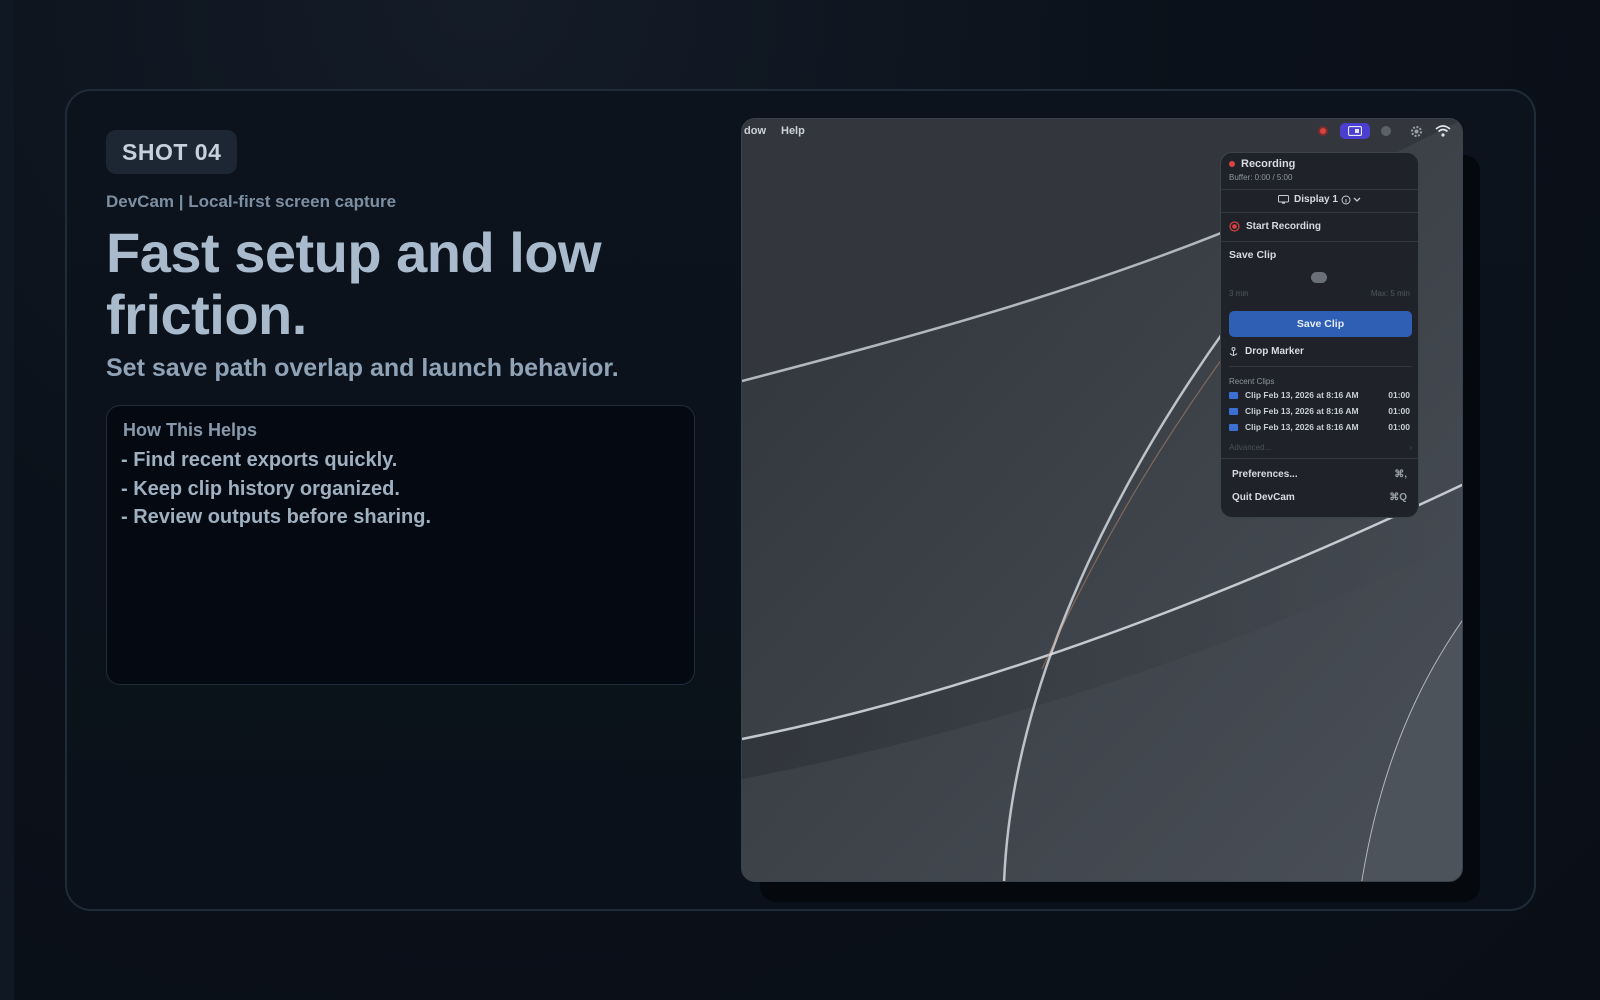 This screenshot has height=1000, width=1600. What do you see at coordinates (1274, 351) in the screenshot?
I see `drop-marker-label: Drop Marker` at bounding box center [1274, 351].